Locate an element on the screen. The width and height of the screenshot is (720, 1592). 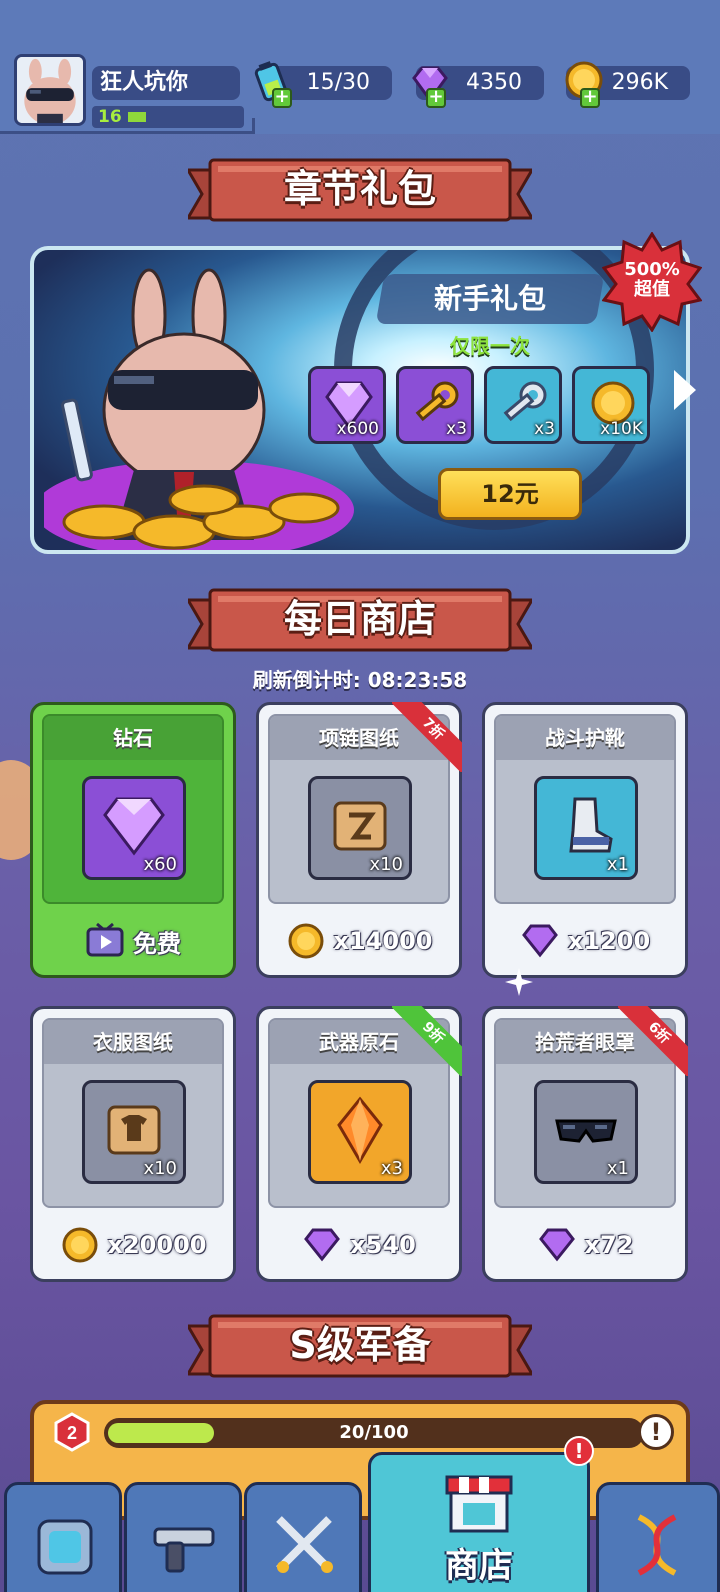
shop-item-clothes-blueprint: 衣服图纸 x10 x20000 is located at coordinates (133, 1144).